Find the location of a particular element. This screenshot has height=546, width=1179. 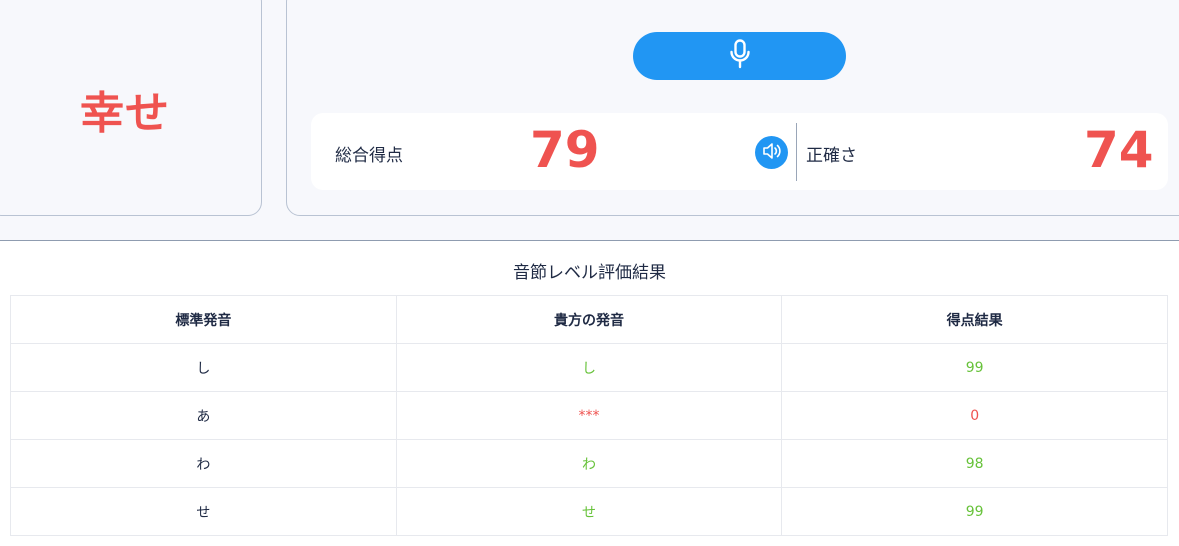

results-title: 音節レベル評価結果 is located at coordinates (589, 273).